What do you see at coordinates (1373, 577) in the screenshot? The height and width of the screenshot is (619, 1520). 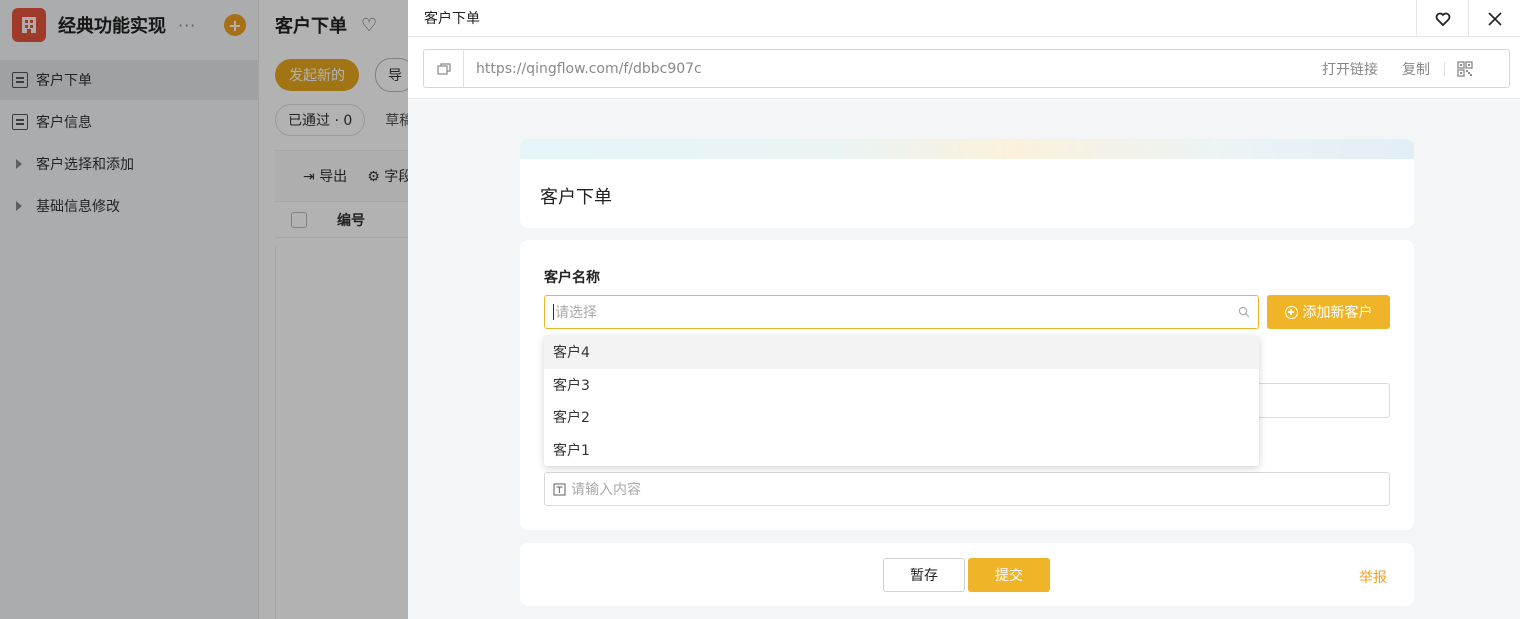 I see `report-link: 举报` at bounding box center [1373, 577].